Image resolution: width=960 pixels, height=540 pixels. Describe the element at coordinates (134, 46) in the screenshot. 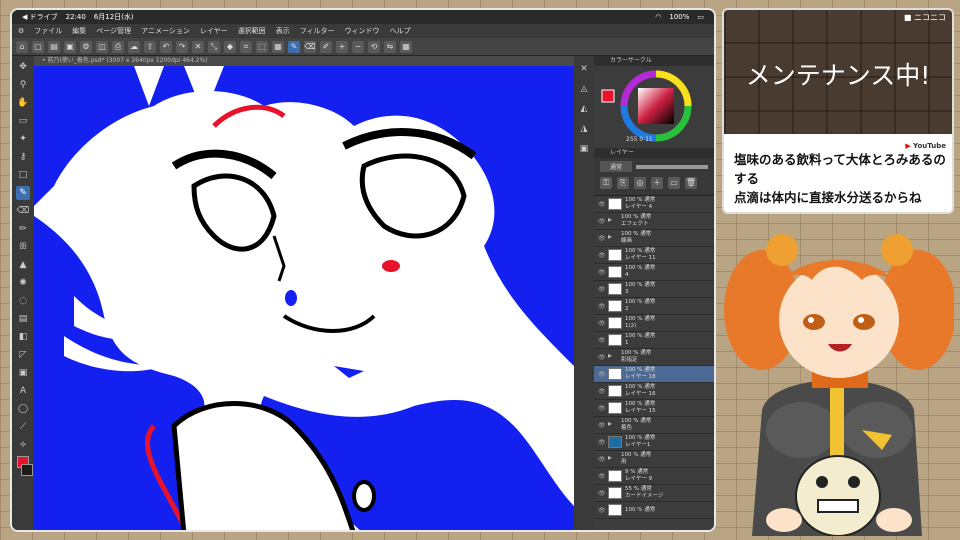

I see `cloud-icon: ☁` at that location.